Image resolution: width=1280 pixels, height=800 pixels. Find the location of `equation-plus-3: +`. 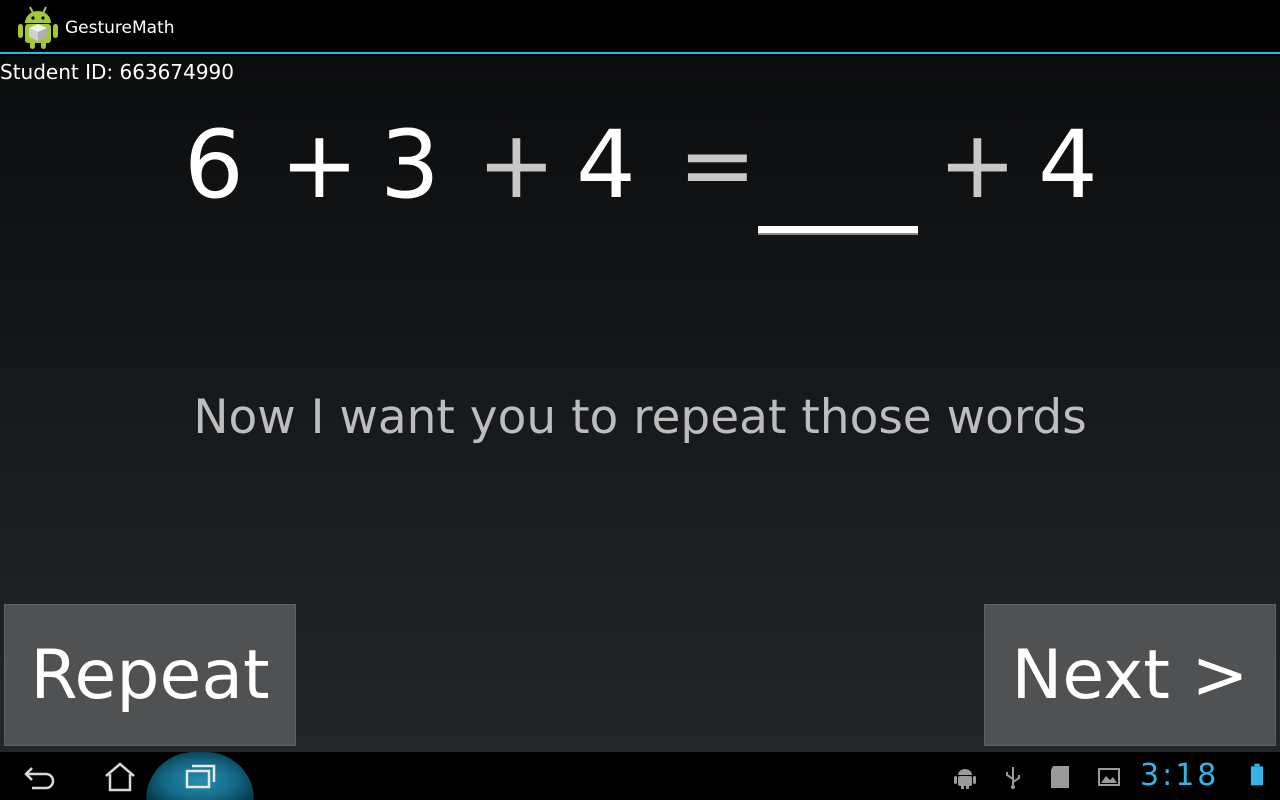

equation-plus-3: + is located at coordinates (977, 165).